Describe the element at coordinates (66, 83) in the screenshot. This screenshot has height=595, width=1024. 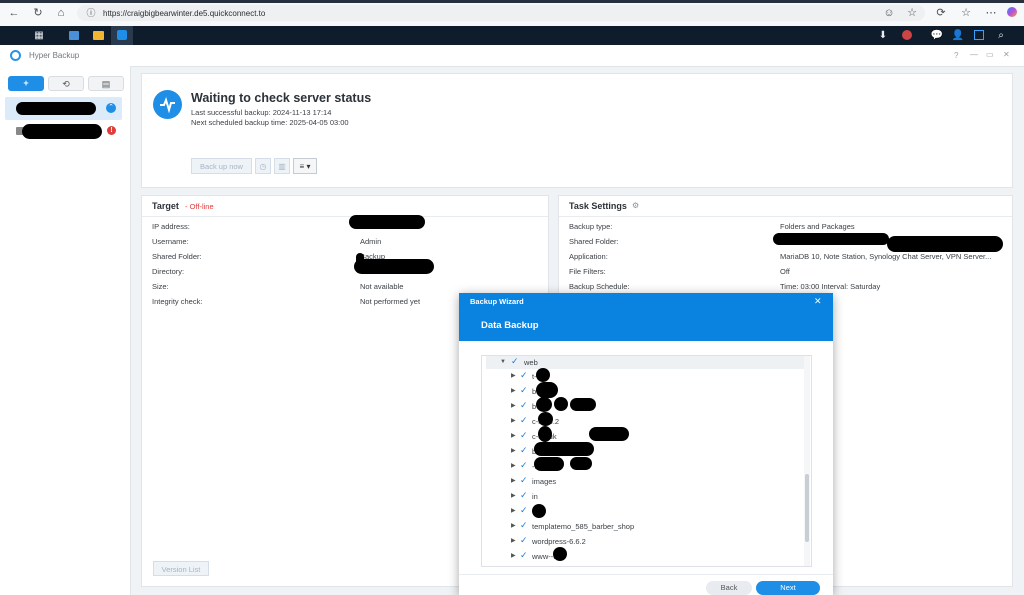
I see `restore-button: ⟲` at that location.